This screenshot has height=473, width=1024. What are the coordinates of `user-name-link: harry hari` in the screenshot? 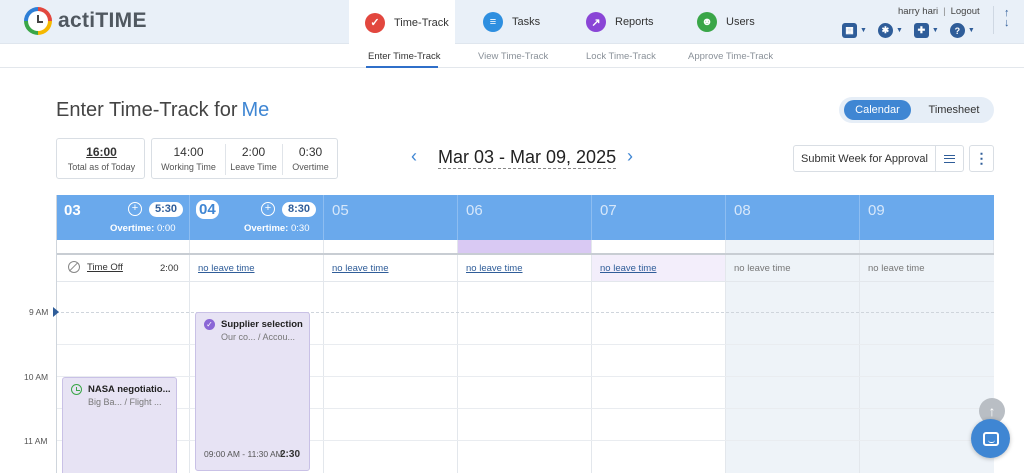 It's located at (918, 11).